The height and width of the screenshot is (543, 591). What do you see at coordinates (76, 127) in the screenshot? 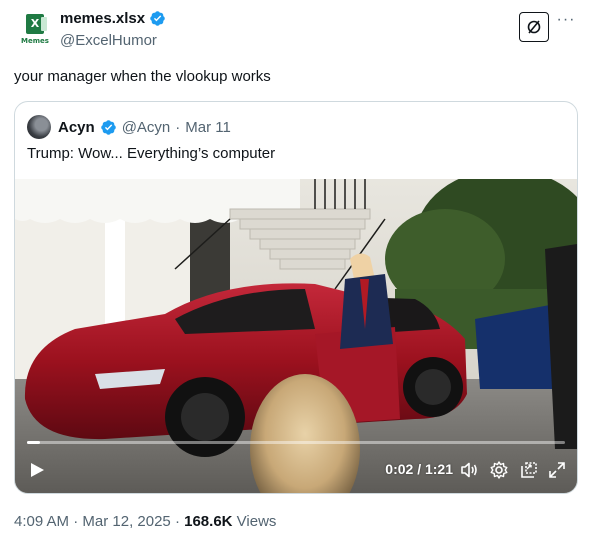
I see `quoted-author-name: Acyn` at bounding box center [76, 127].